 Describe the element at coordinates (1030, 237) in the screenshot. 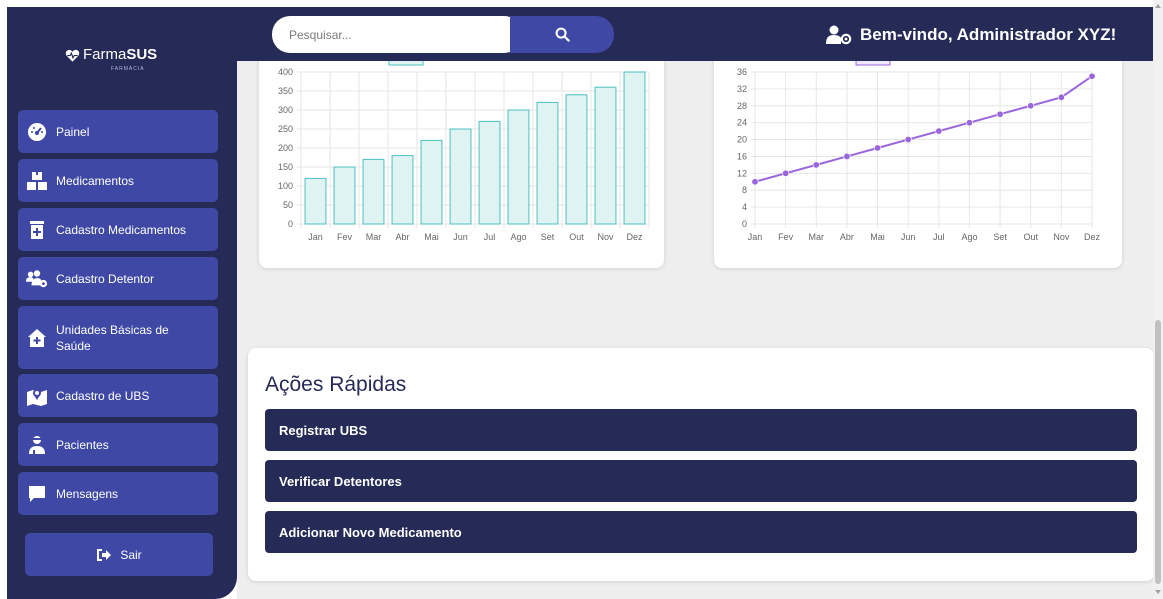

I see `x-tick-label: Out` at that location.